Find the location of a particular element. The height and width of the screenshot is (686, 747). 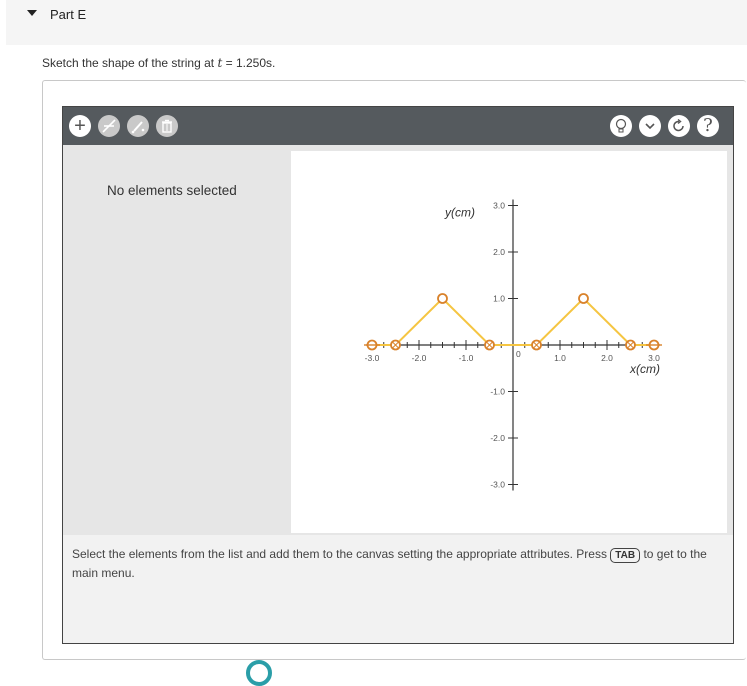

delete-button is located at coordinates (167, 126).